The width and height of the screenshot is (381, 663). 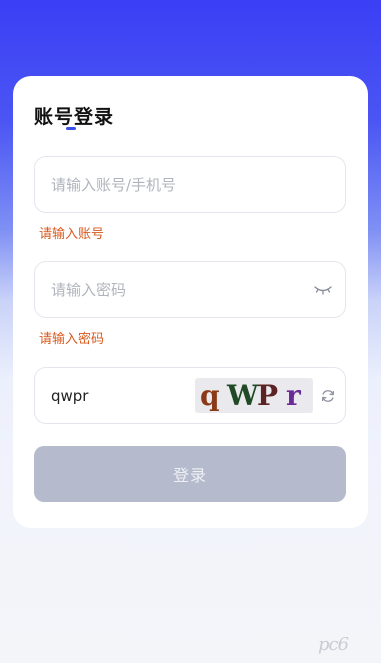 What do you see at coordinates (166, 184) in the screenshot?
I see `account-input` at bounding box center [166, 184].